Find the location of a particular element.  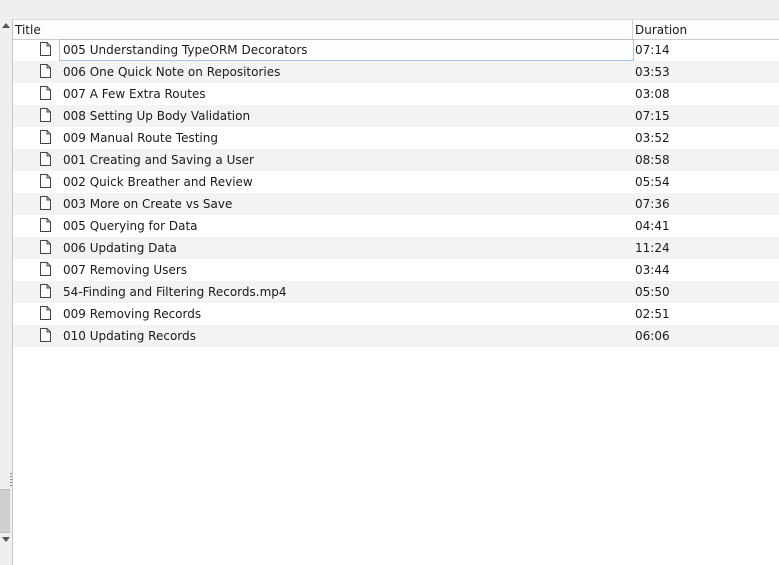

item-title: 005 Understanding TypeORM Decorators is located at coordinates (185, 50).